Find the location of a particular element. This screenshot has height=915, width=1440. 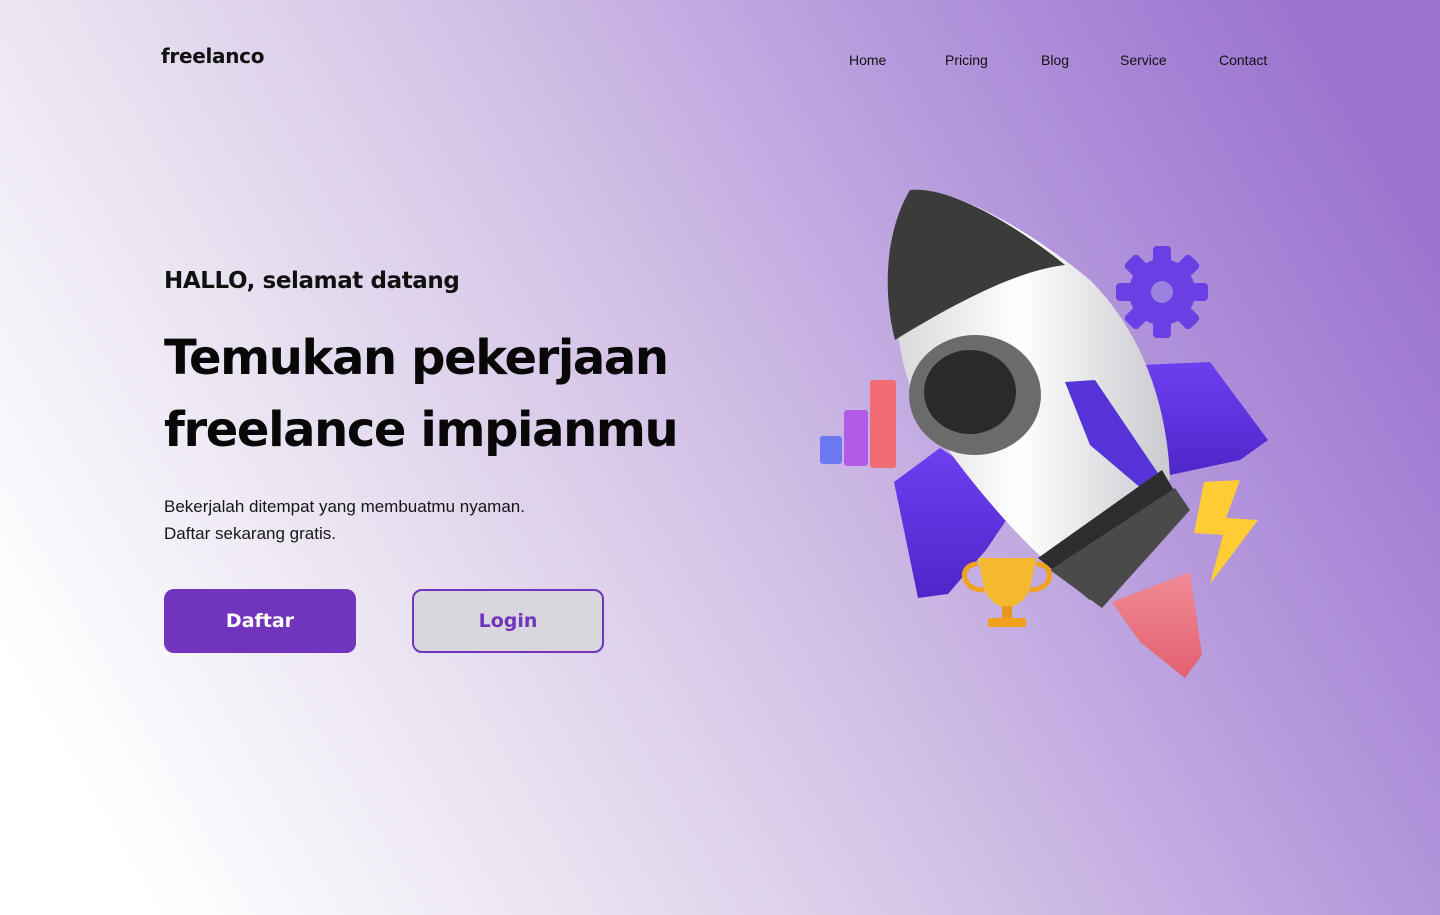

gear-icon is located at coordinates (1162, 292).